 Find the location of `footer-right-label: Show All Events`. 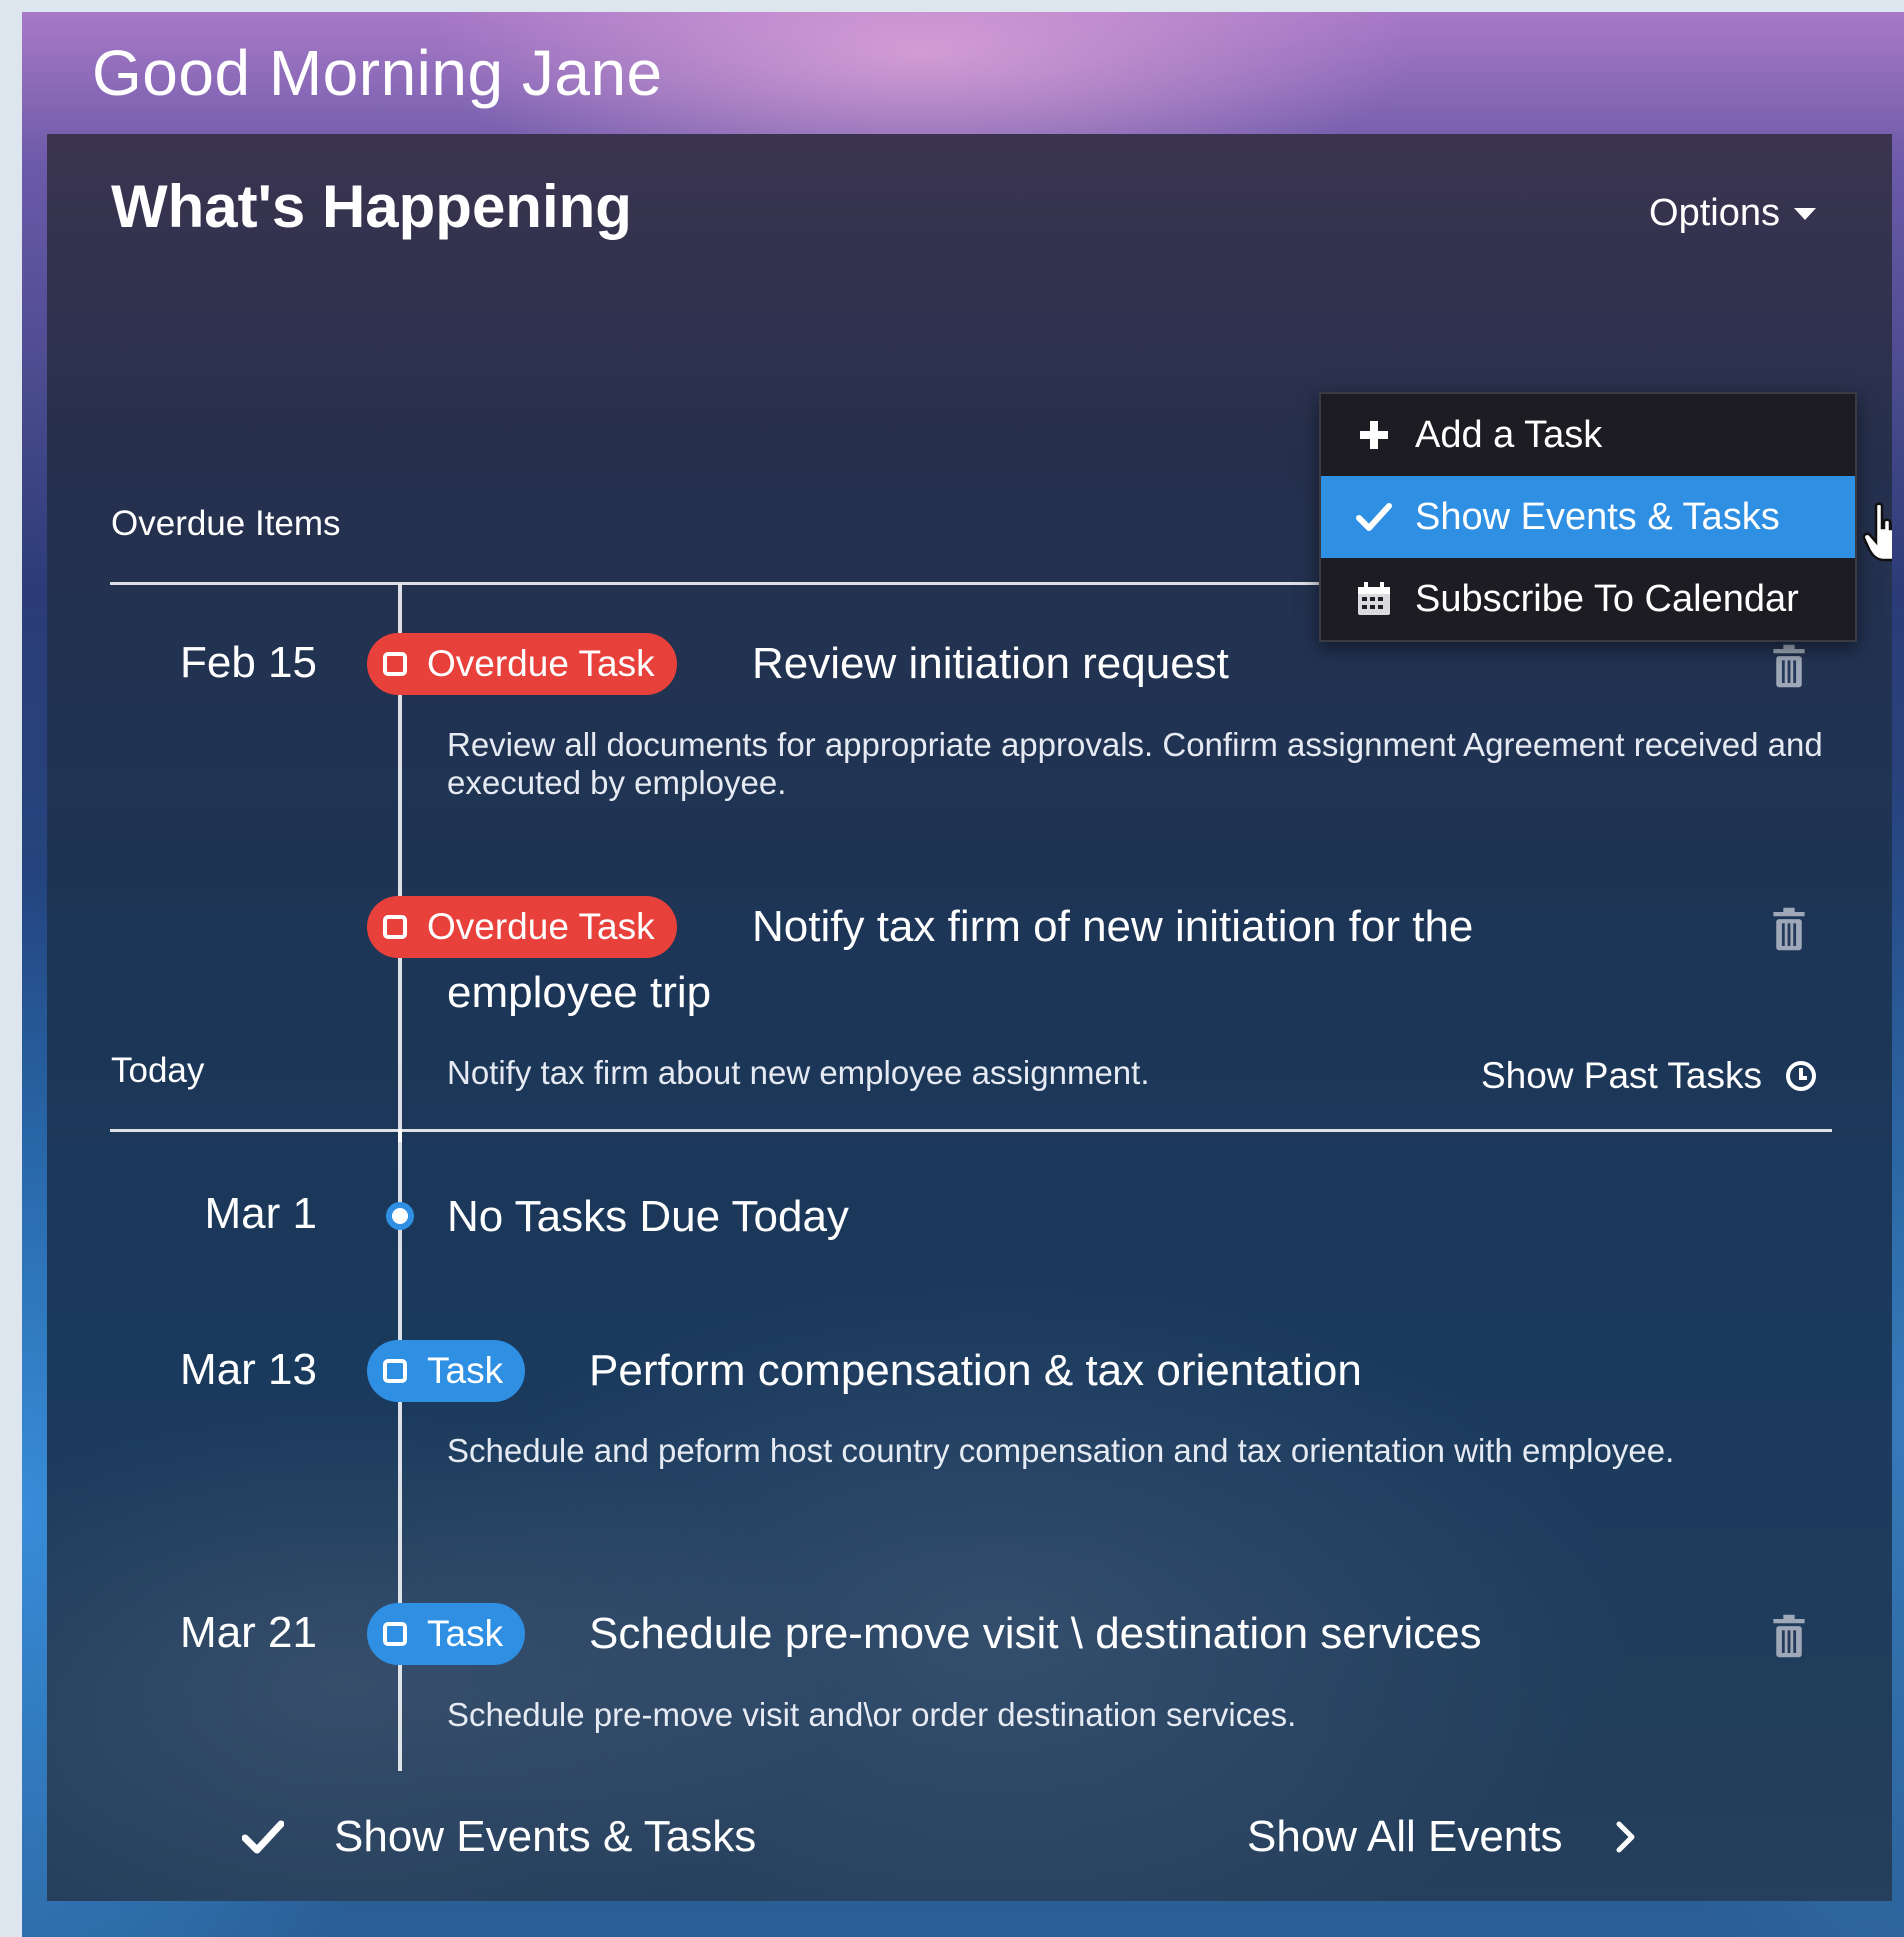

footer-right-label: Show All Events is located at coordinates (1405, 1836).